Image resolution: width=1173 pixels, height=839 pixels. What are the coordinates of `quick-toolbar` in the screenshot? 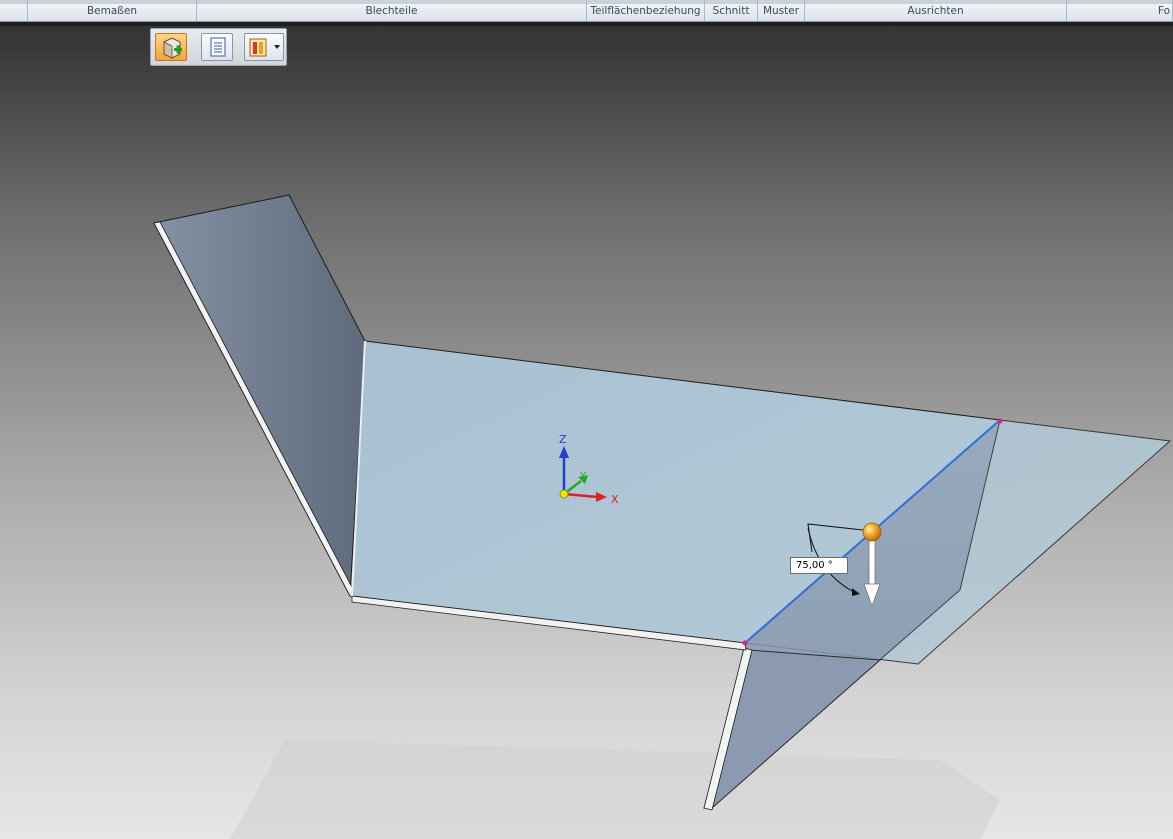 It's located at (218, 47).